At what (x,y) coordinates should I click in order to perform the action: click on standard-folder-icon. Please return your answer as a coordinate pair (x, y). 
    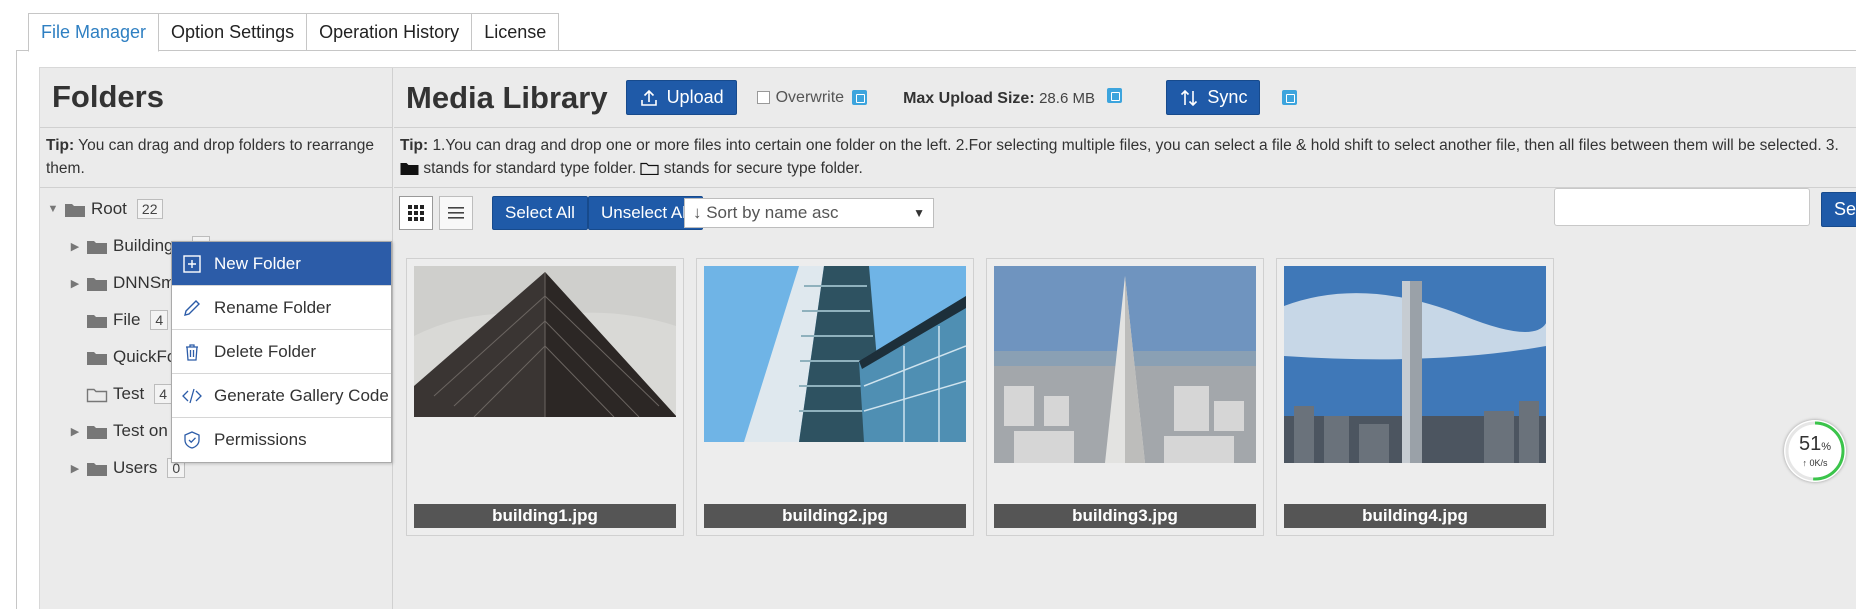
    Looking at the image, I should click on (409, 169).